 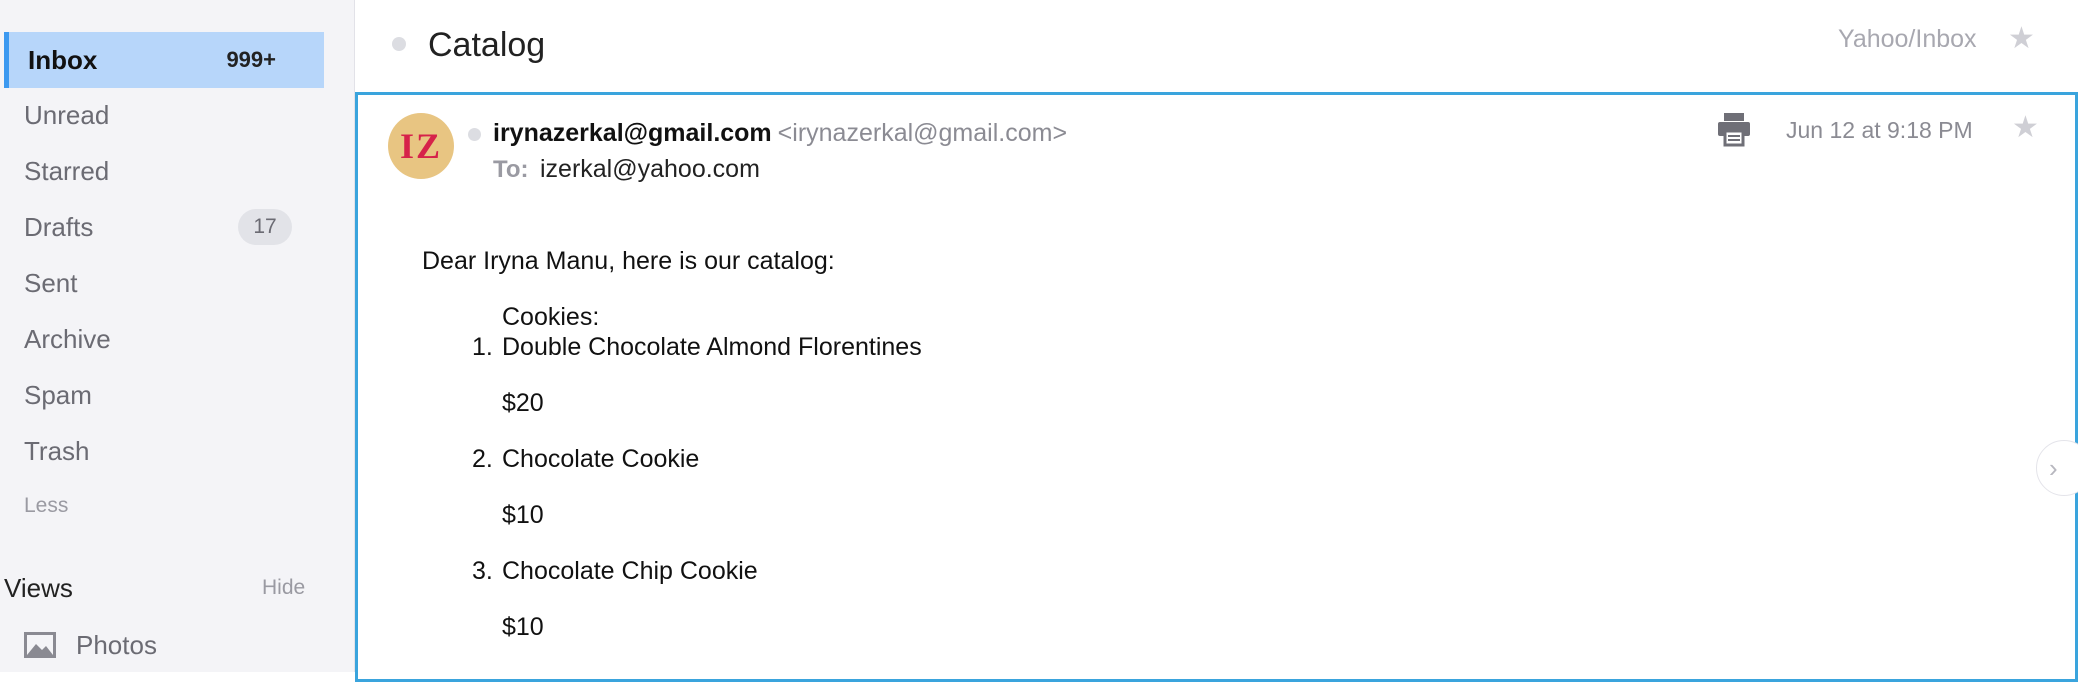 What do you see at coordinates (1216, 46) in the screenshot?
I see `message-header-bar: Catalog Yahoo/Inbox ★` at bounding box center [1216, 46].